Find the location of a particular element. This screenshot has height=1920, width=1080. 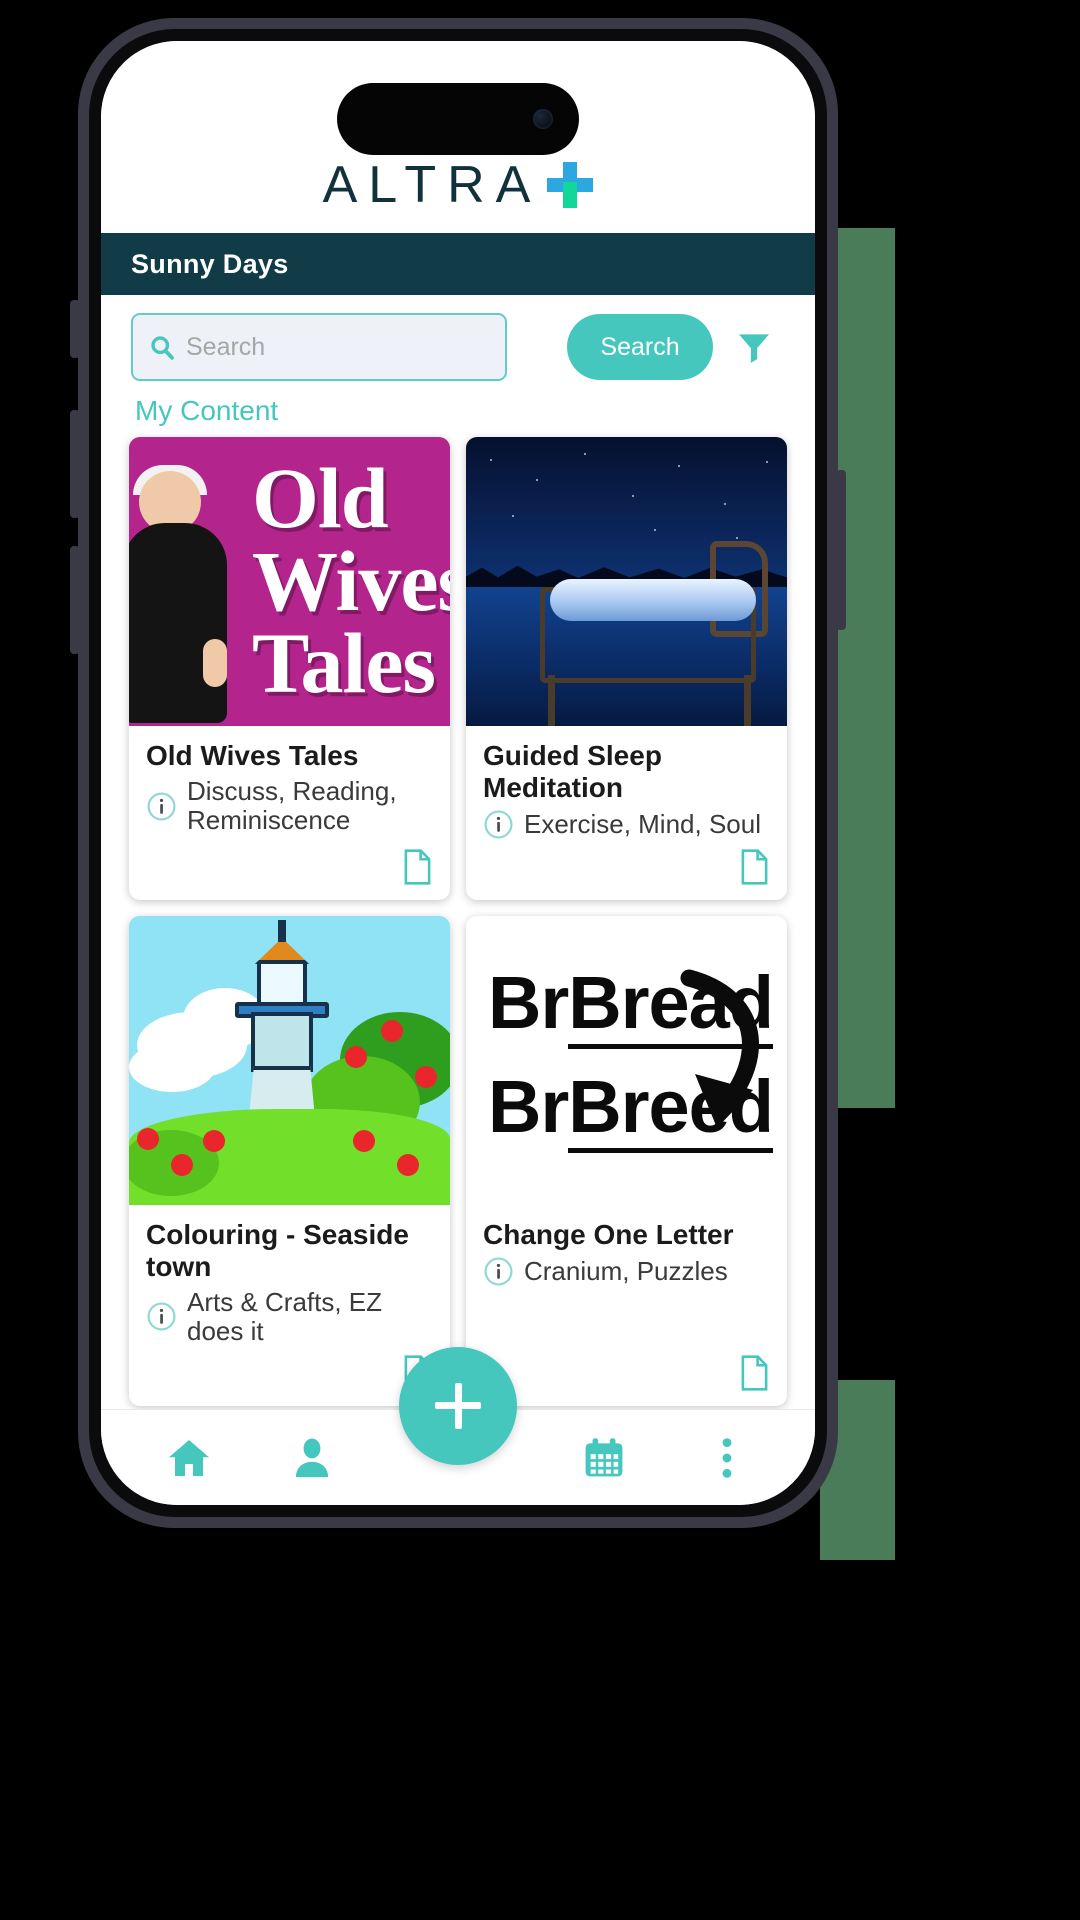

person-icon is located at coordinates (312, 1457).